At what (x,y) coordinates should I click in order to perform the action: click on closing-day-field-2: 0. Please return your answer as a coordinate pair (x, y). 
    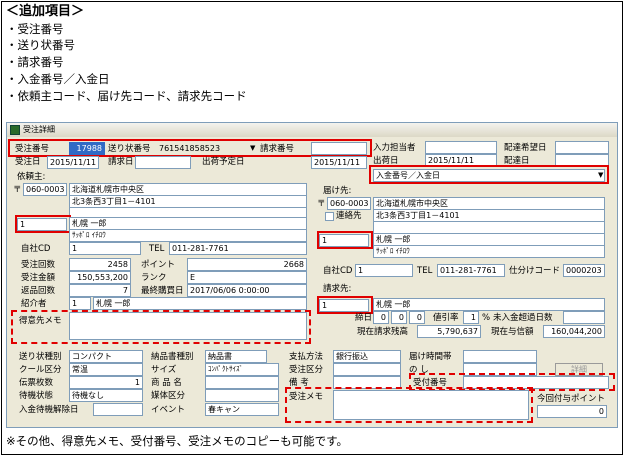
    Looking at the image, I should click on (399, 317).